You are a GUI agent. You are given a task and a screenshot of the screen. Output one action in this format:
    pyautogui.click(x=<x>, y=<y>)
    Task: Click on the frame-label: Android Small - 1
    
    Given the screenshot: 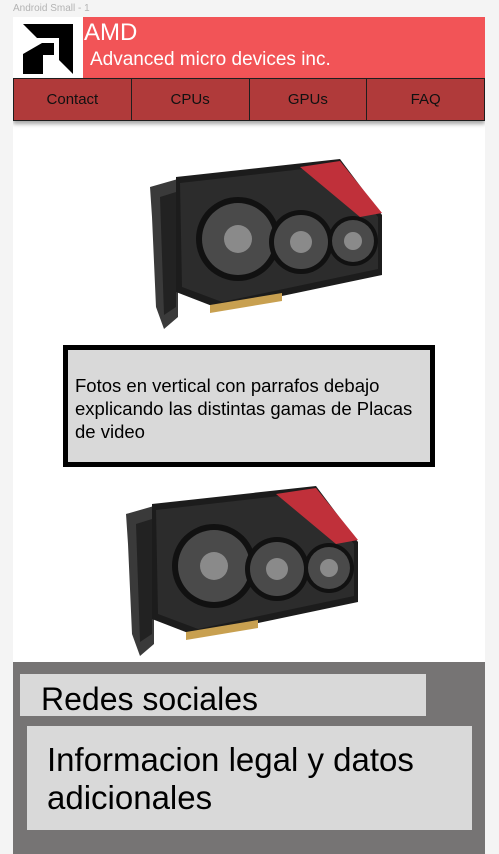 What is the action you would take?
    pyautogui.click(x=51, y=8)
    